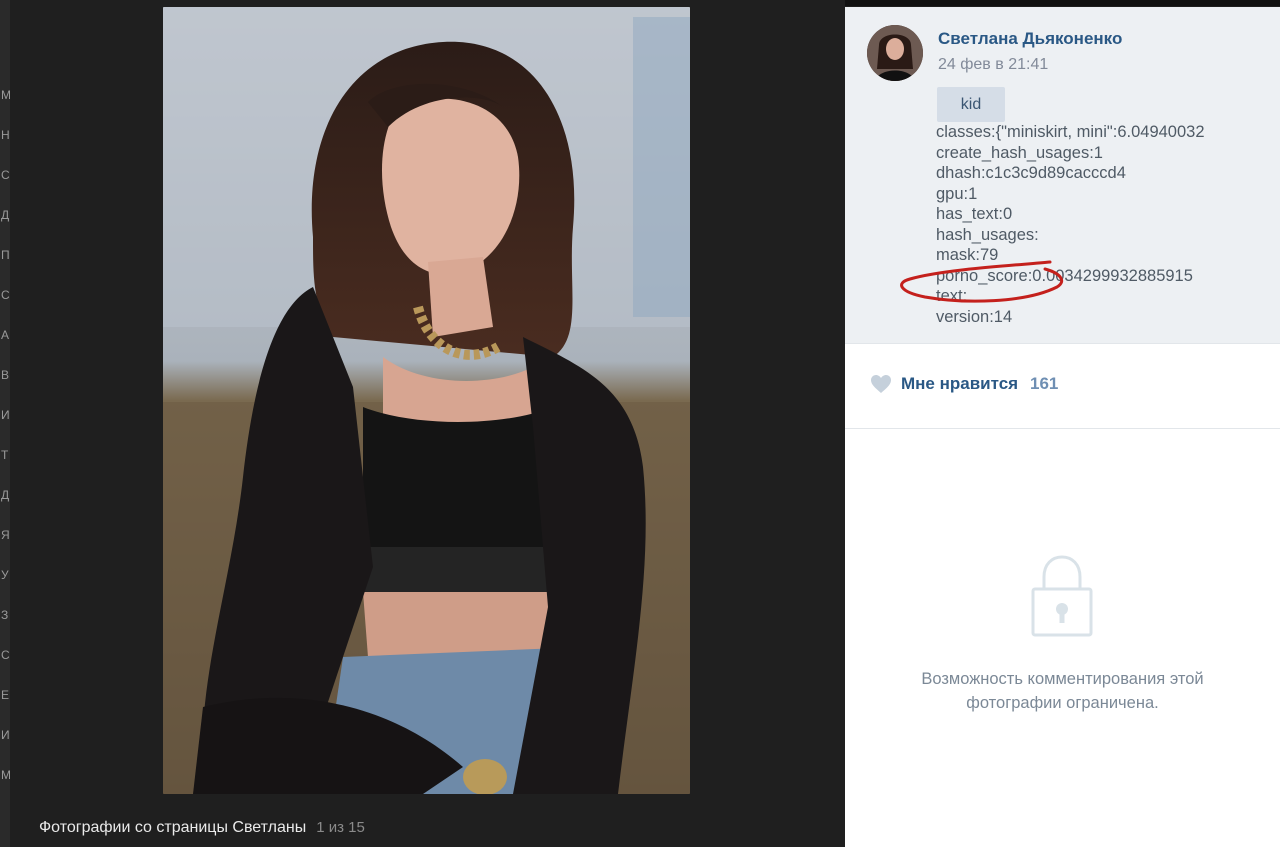 The height and width of the screenshot is (847, 1280). What do you see at coordinates (974, 214) in the screenshot?
I see `metadata-line: has_text:0` at bounding box center [974, 214].